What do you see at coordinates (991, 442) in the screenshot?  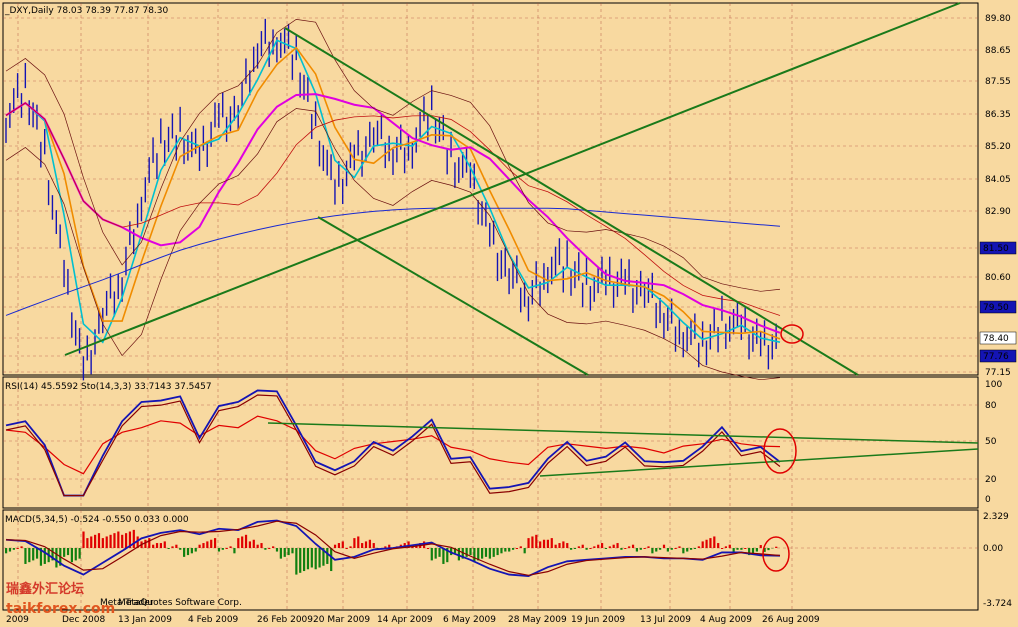 I see `rsi-tick-label: 50` at bounding box center [991, 442].